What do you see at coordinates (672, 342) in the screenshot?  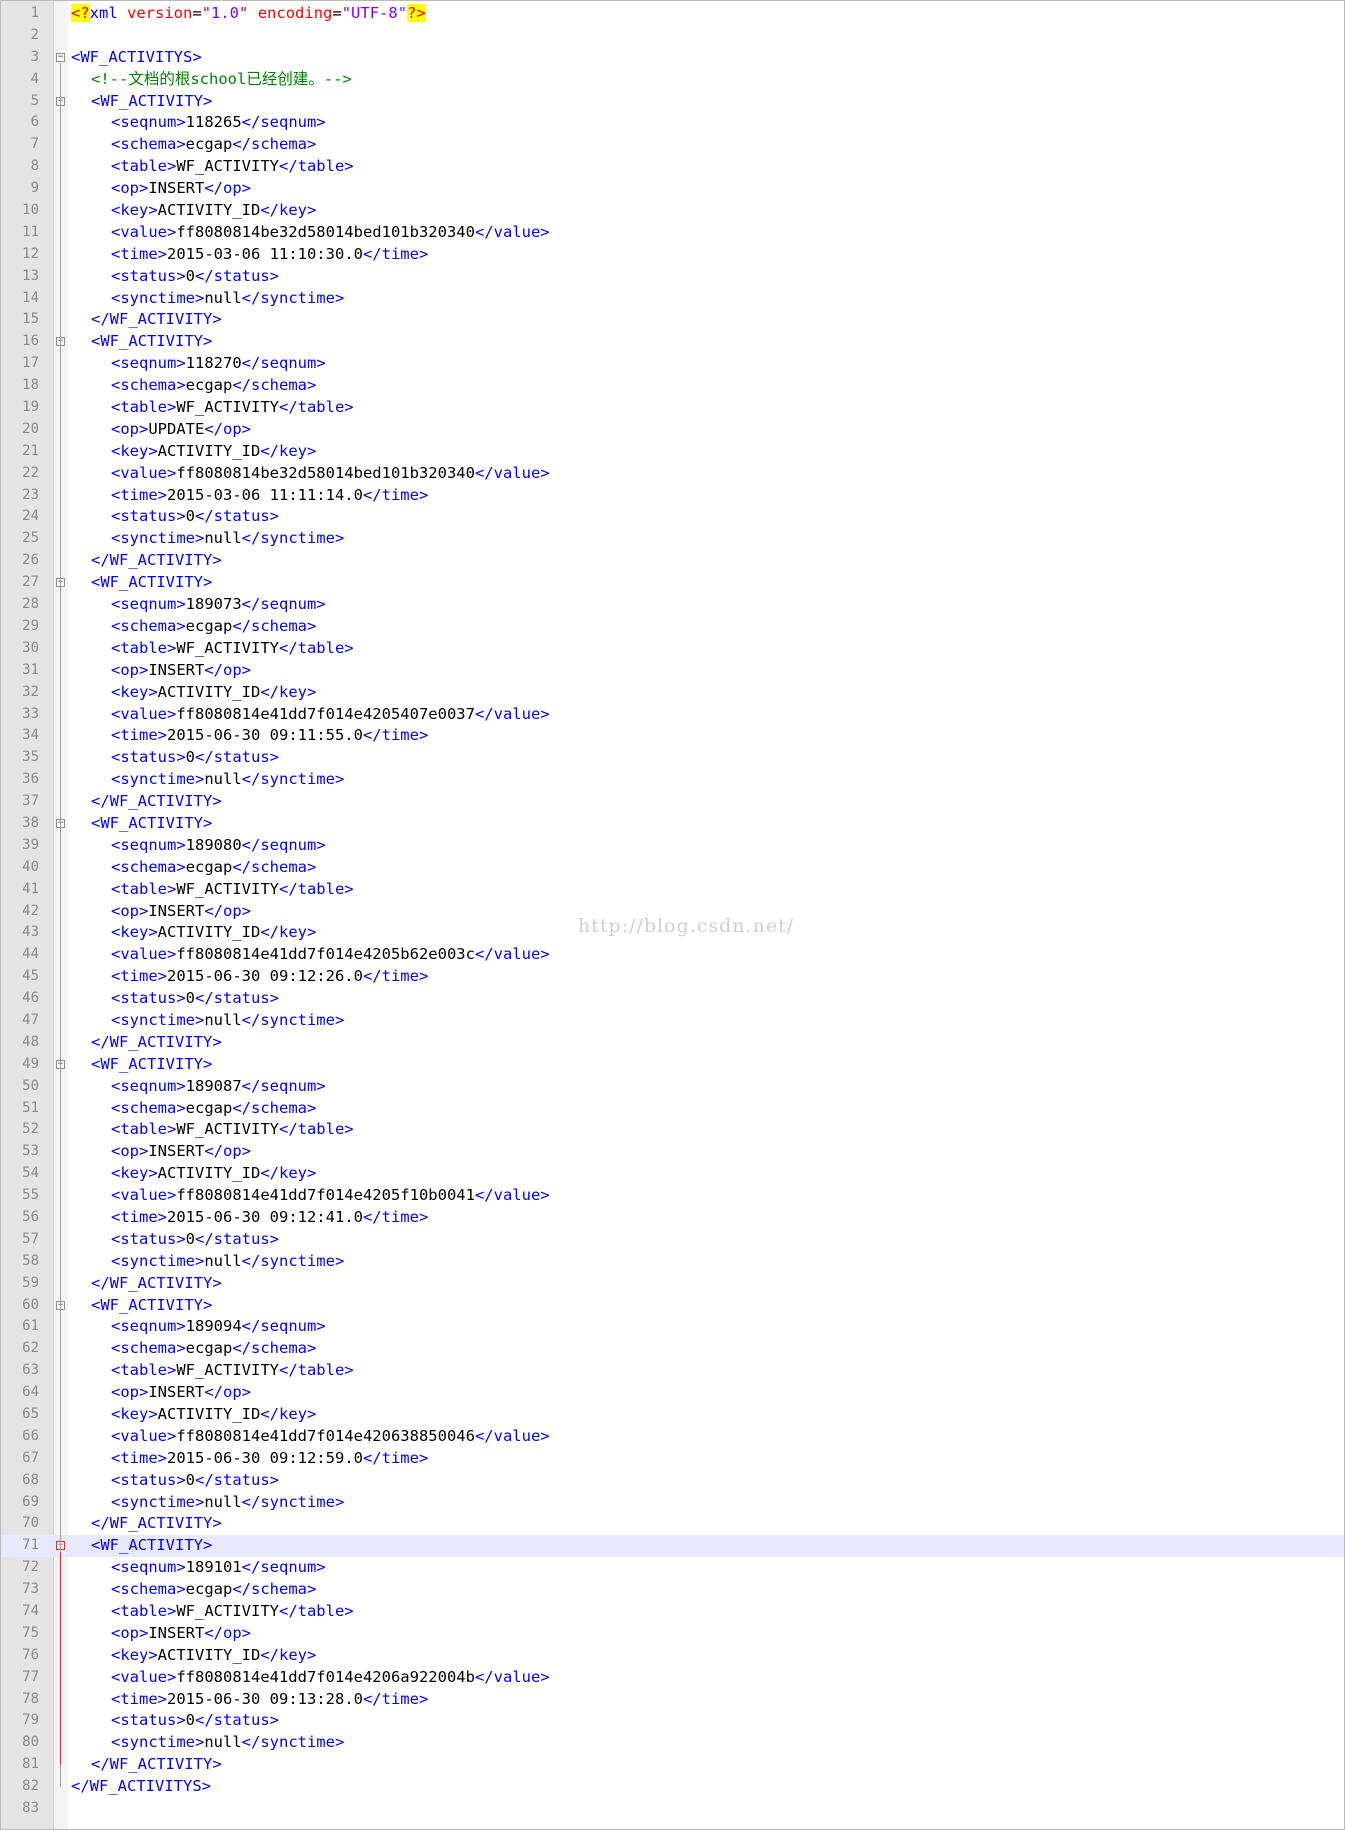 I see `code-line: 16 <WF_ACTIVITY>` at bounding box center [672, 342].